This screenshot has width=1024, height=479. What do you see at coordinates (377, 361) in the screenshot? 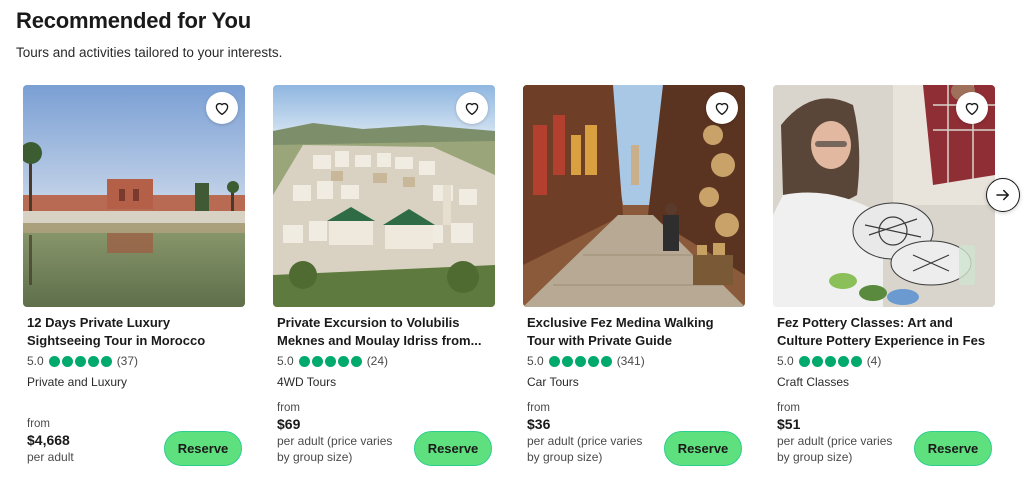
I see `review-count: (24)` at bounding box center [377, 361].